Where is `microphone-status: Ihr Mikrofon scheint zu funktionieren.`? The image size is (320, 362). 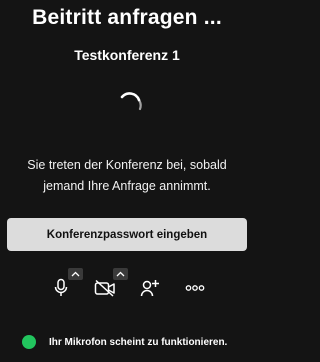
microphone-status: Ihr Mikrofon scheint zu funktionieren. is located at coordinates (124, 342).